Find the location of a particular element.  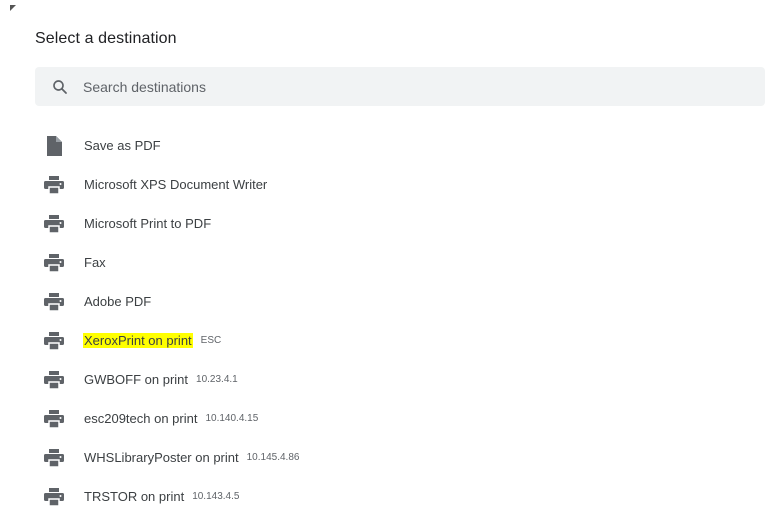

destination-item-xeroxprint: XeroxPrint on print ESC is located at coordinates (400, 340).